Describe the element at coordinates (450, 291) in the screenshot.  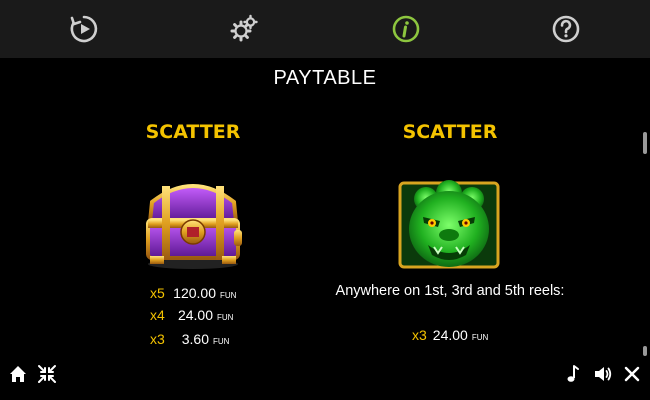
I see `scatter-rule-text: Anywhere on 1st, 3rd and 5th reels:` at that location.